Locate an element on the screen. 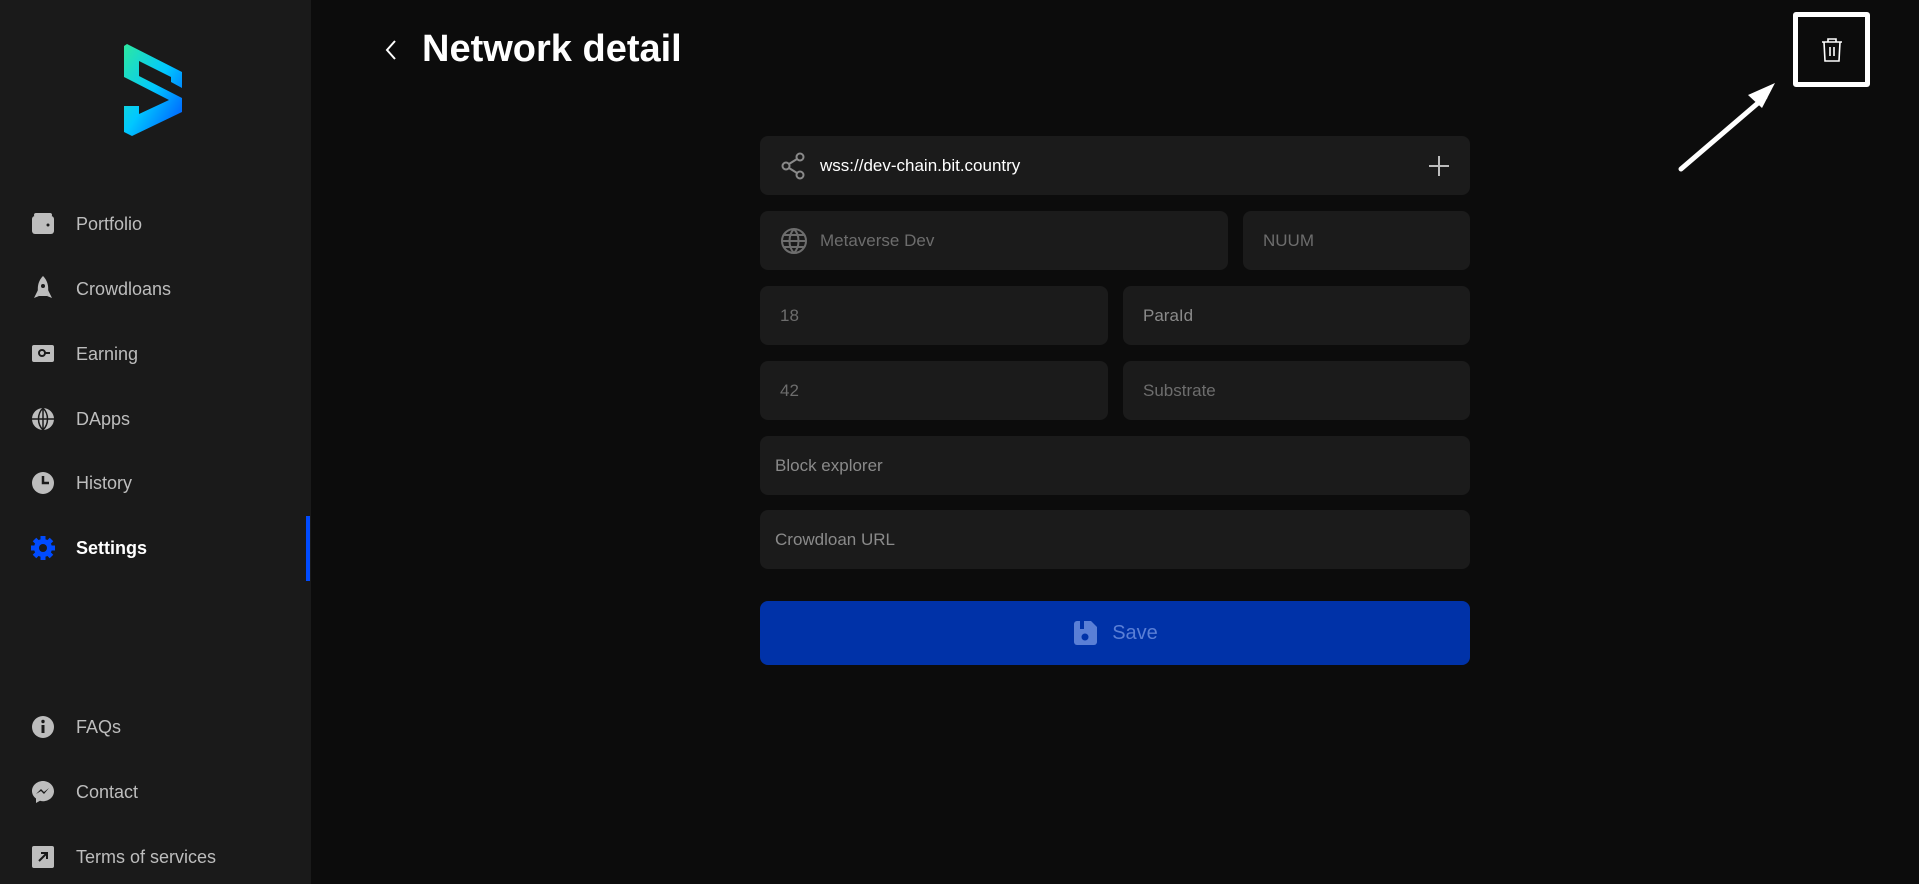 The width and height of the screenshot is (1919, 884). block-explorer-field is located at coordinates (1115, 465).